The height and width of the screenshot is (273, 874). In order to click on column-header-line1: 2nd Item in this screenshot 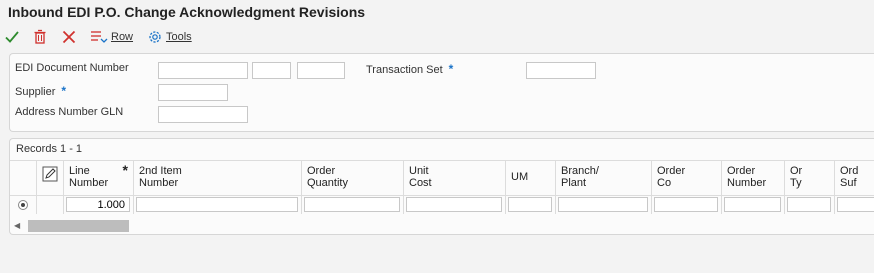, I will do `click(160, 171)`.